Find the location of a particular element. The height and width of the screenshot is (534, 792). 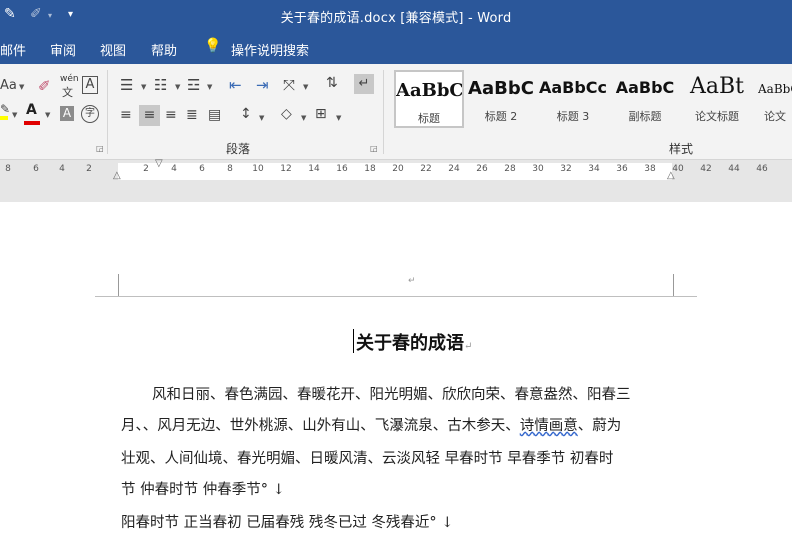

hanging-indent-marker: △ is located at coordinates (117, 175).